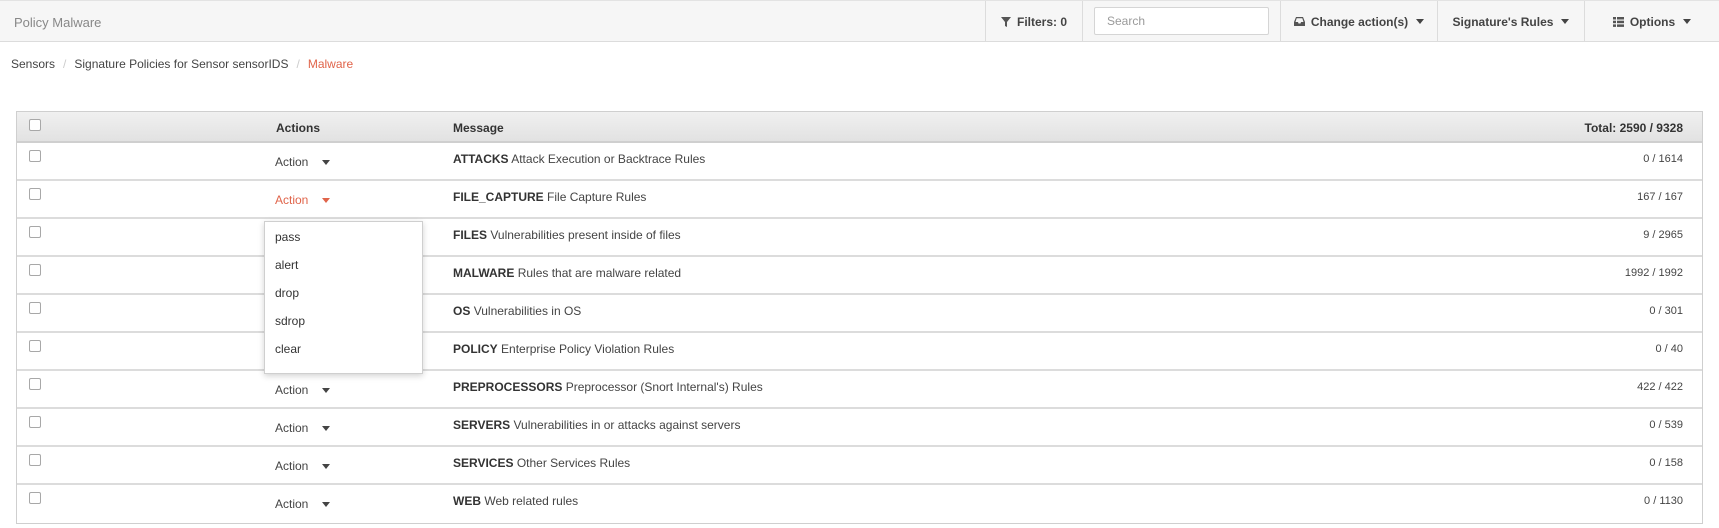  Describe the element at coordinates (462, 311) in the screenshot. I see `rule-category: OS` at that location.